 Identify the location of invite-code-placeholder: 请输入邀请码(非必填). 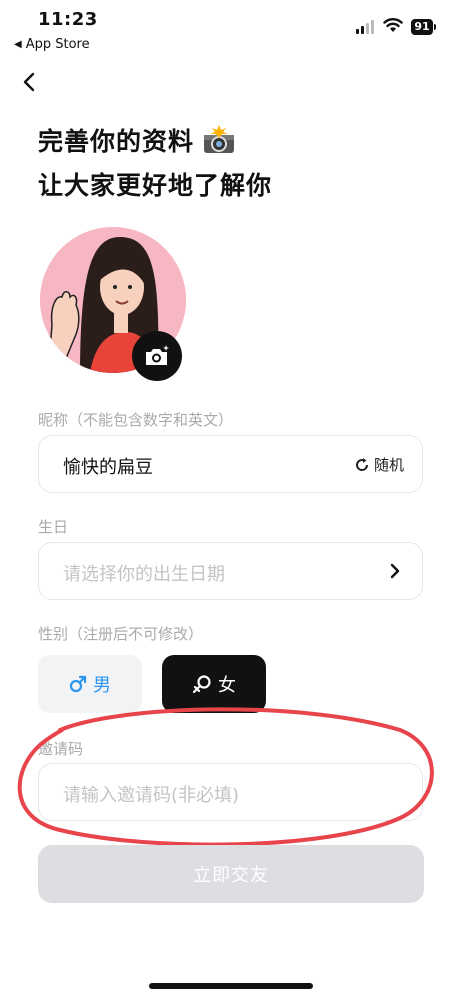
(151, 795).